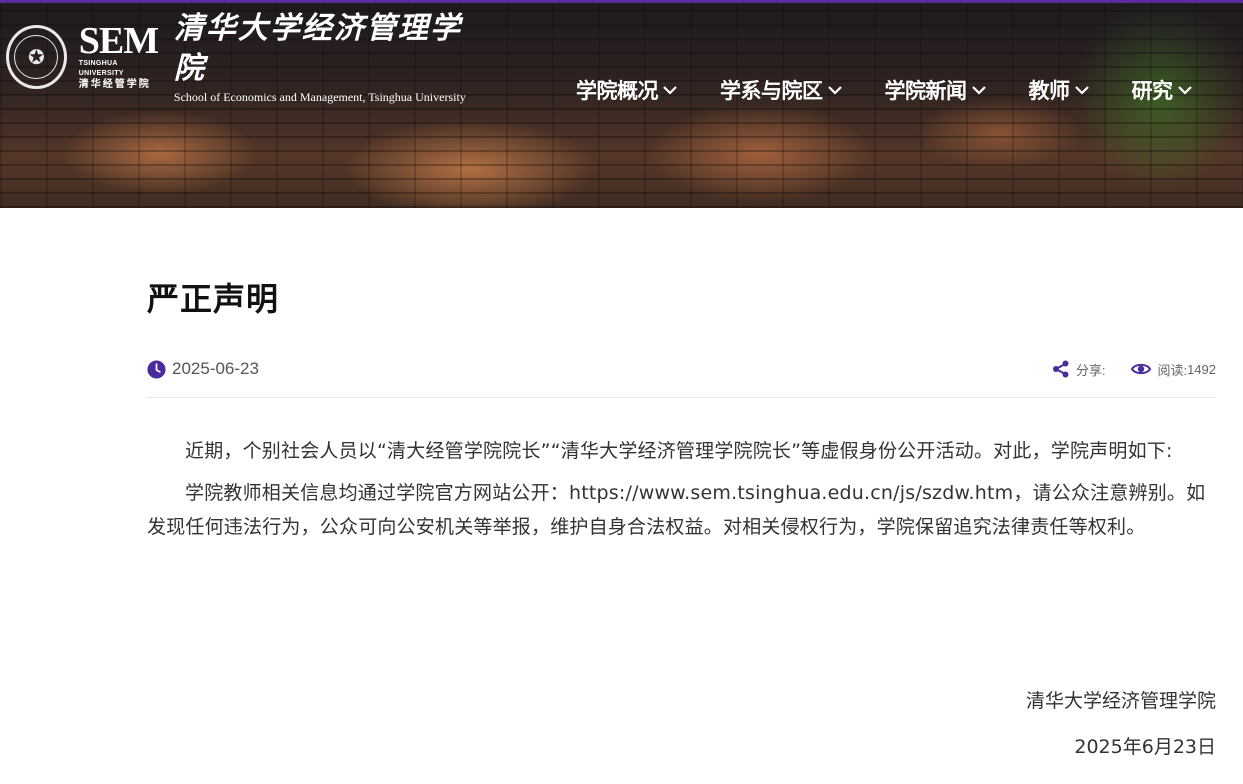  I want to click on article-title: 严正声明, so click(213, 299).